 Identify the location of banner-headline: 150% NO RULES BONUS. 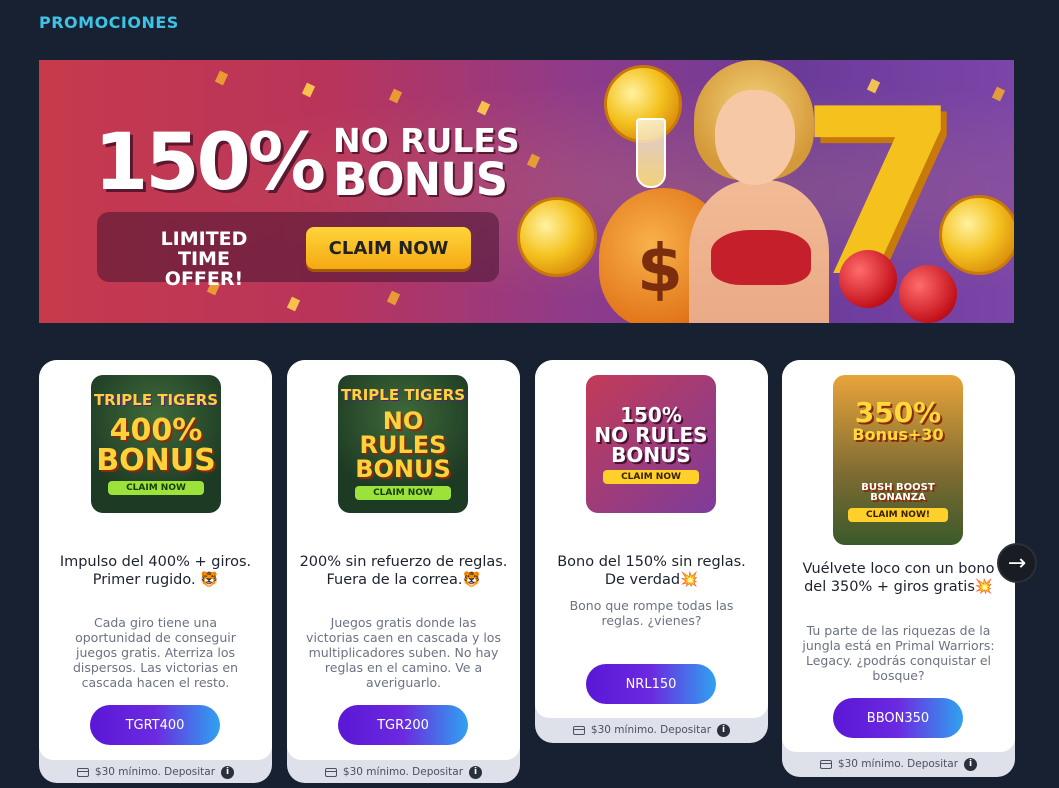
(307, 163).